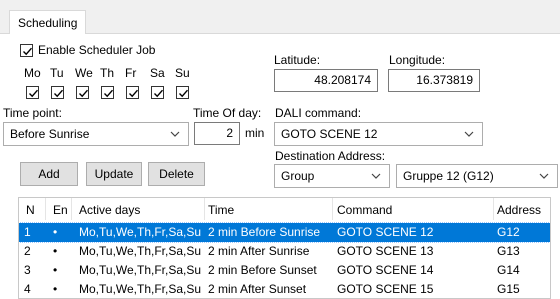 Image resolution: width=560 pixels, height=299 pixels. What do you see at coordinates (32, 73) in the screenshot?
I see `day-label-mo: Mo` at bounding box center [32, 73].